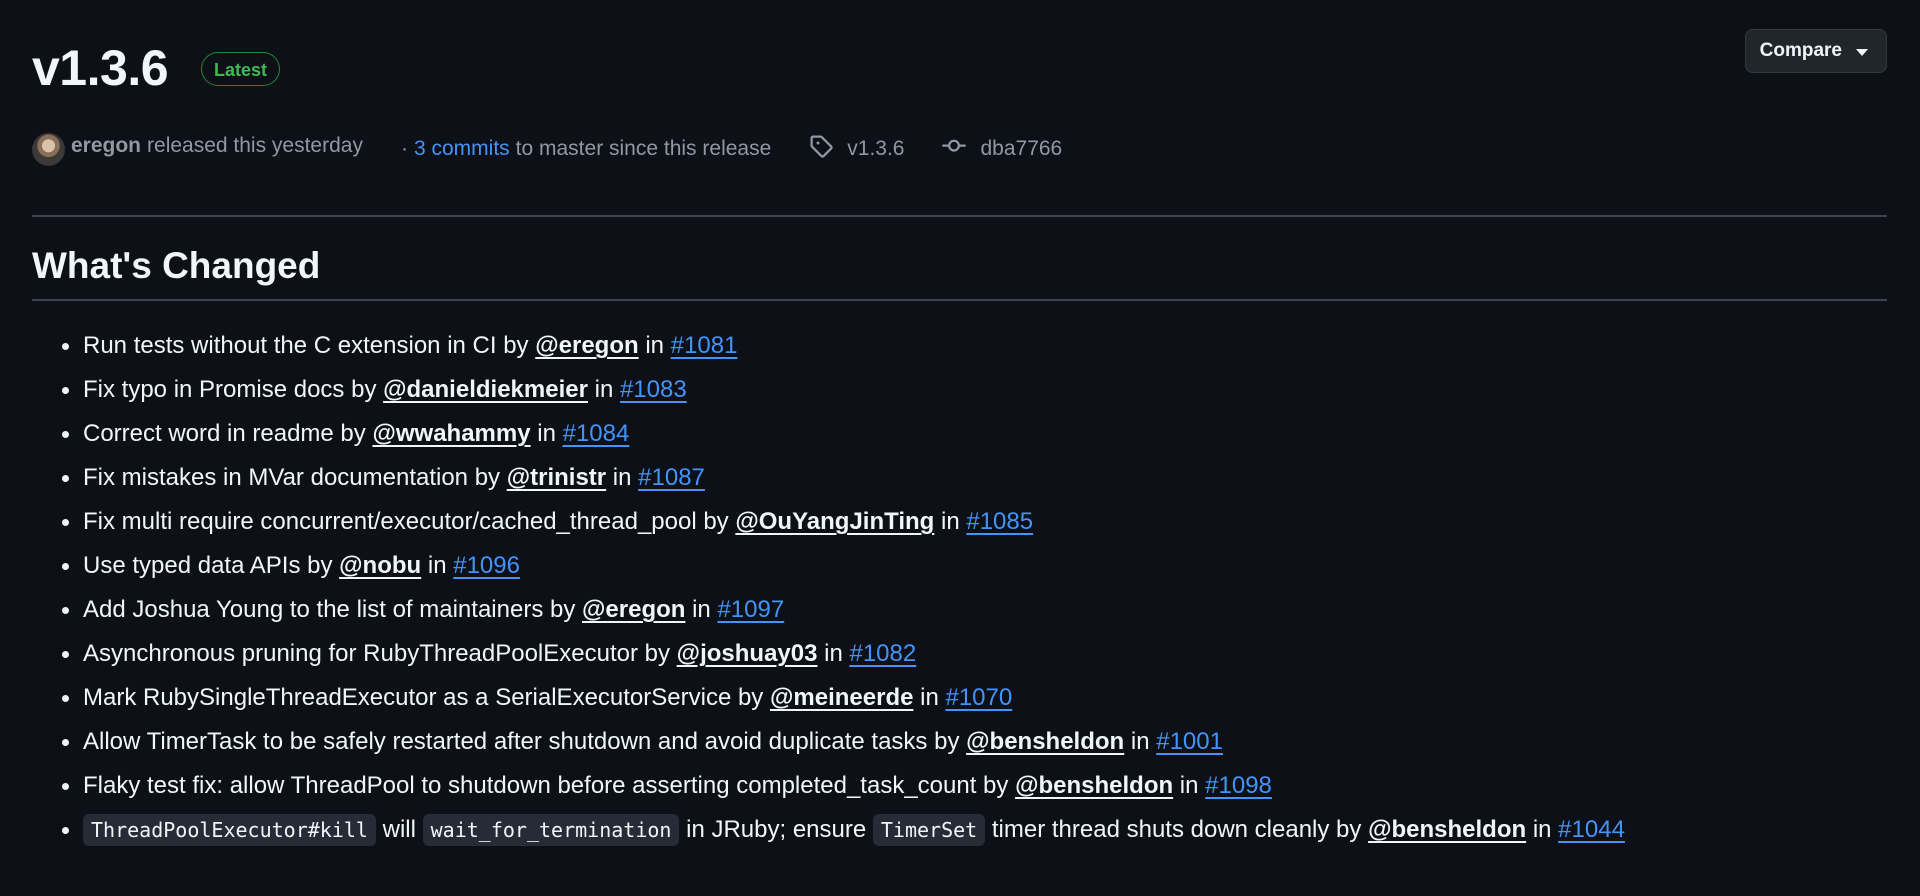 The width and height of the screenshot is (1920, 896). Describe the element at coordinates (954, 149) in the screenshot. I see `git-commit-icon` at that location.